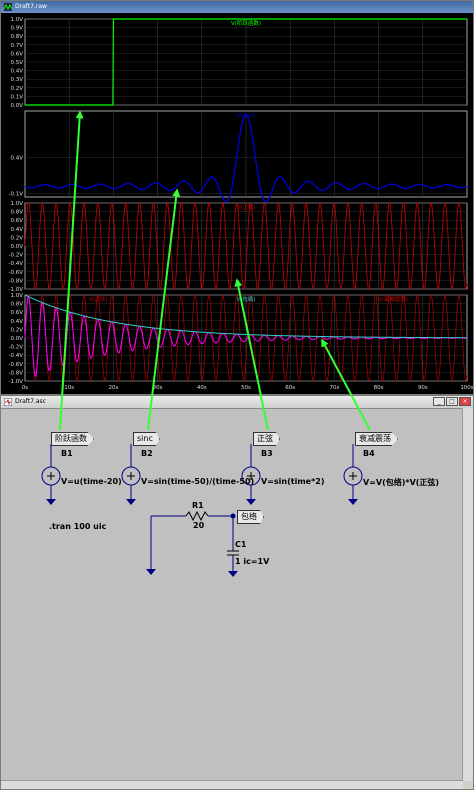 The width and height of the screenshot is (474, 790). What do you see at coordinates (252, 561) in the screenshot?
I see `c1-value: 1 ic=1V` at bounding box center [252, 561].